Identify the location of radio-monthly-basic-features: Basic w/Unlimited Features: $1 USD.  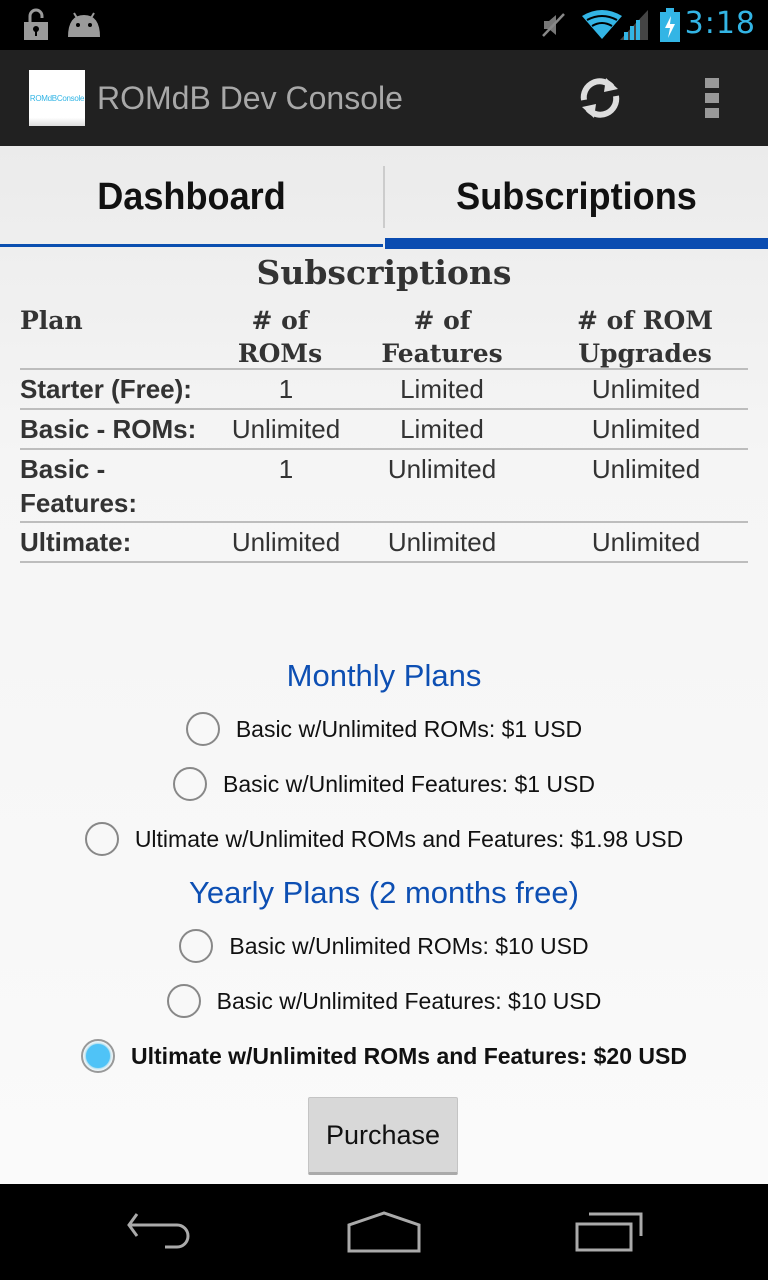
(384, 784).